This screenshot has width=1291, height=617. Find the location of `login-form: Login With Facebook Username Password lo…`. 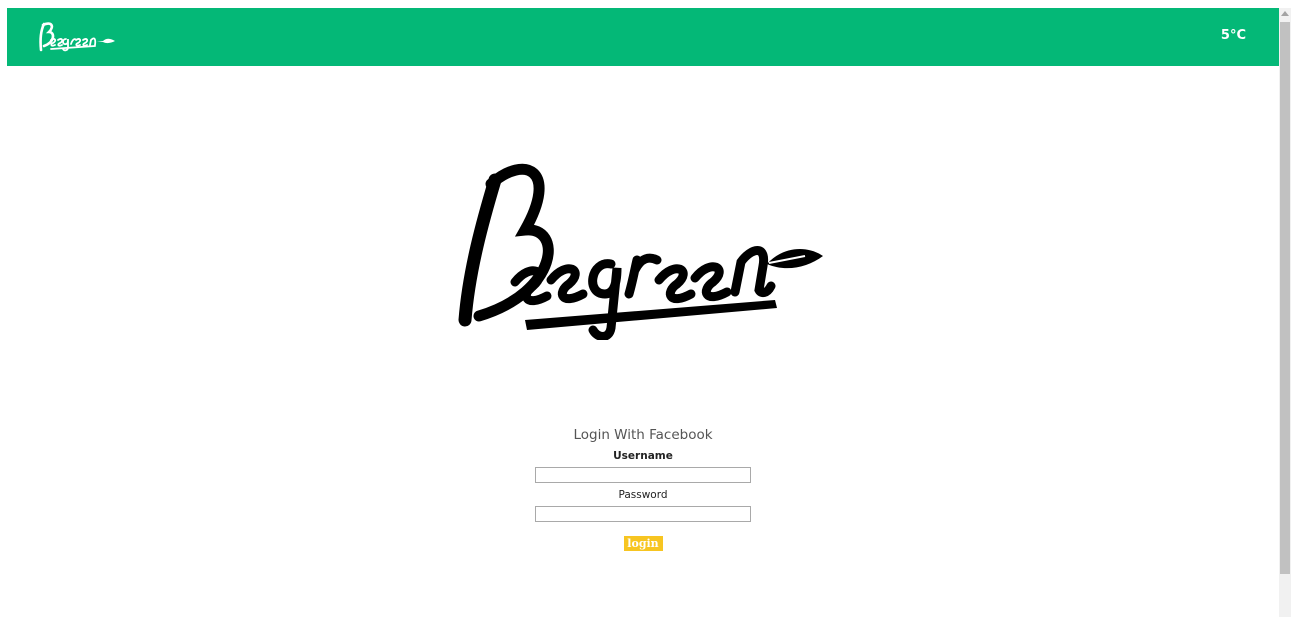

login-form: Login With Facebook Username Password lo… is located at coordinates (643, 488).